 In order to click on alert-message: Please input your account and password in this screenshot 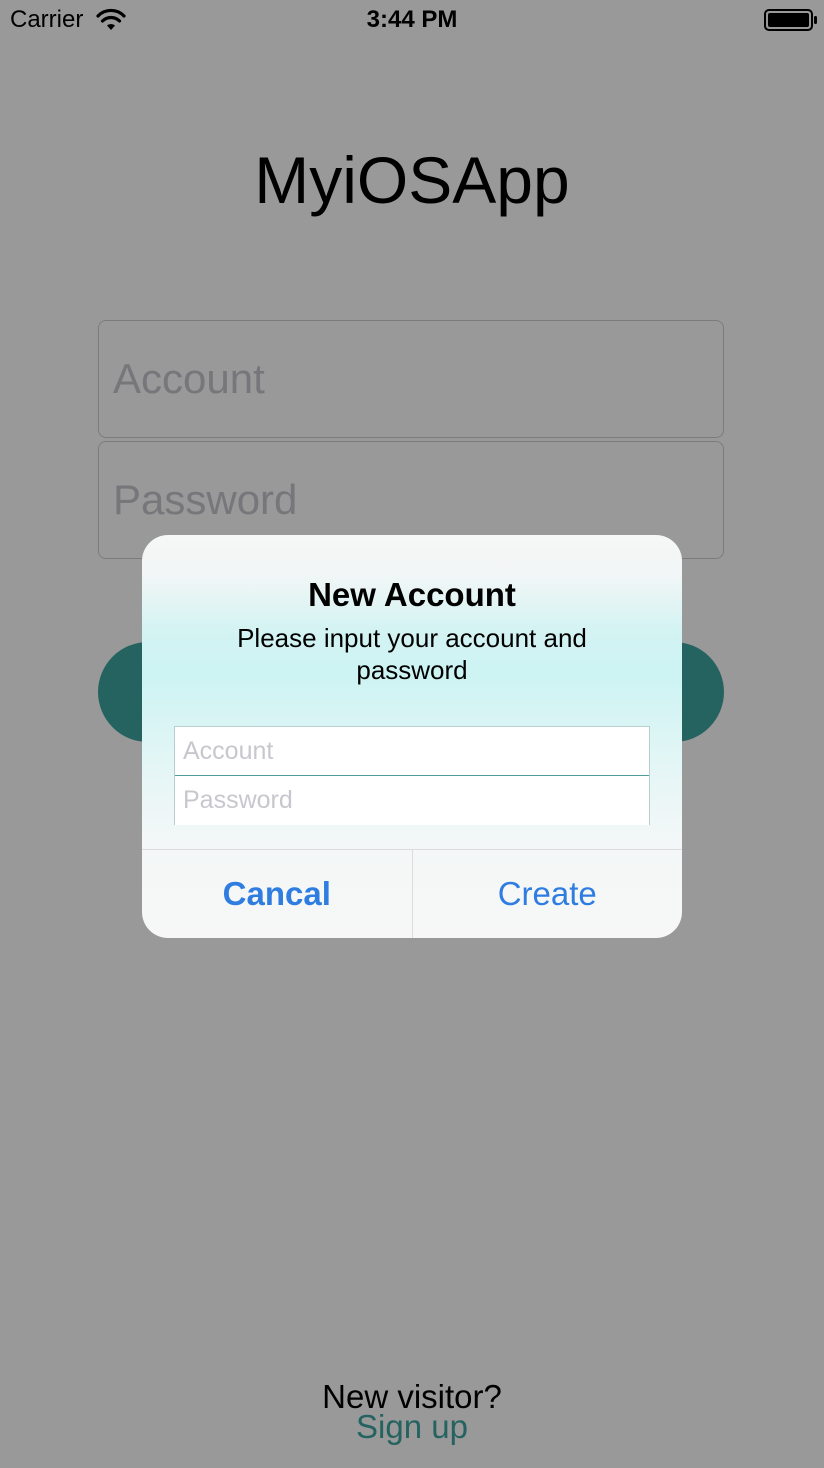, I will do `click(412, 654)`.